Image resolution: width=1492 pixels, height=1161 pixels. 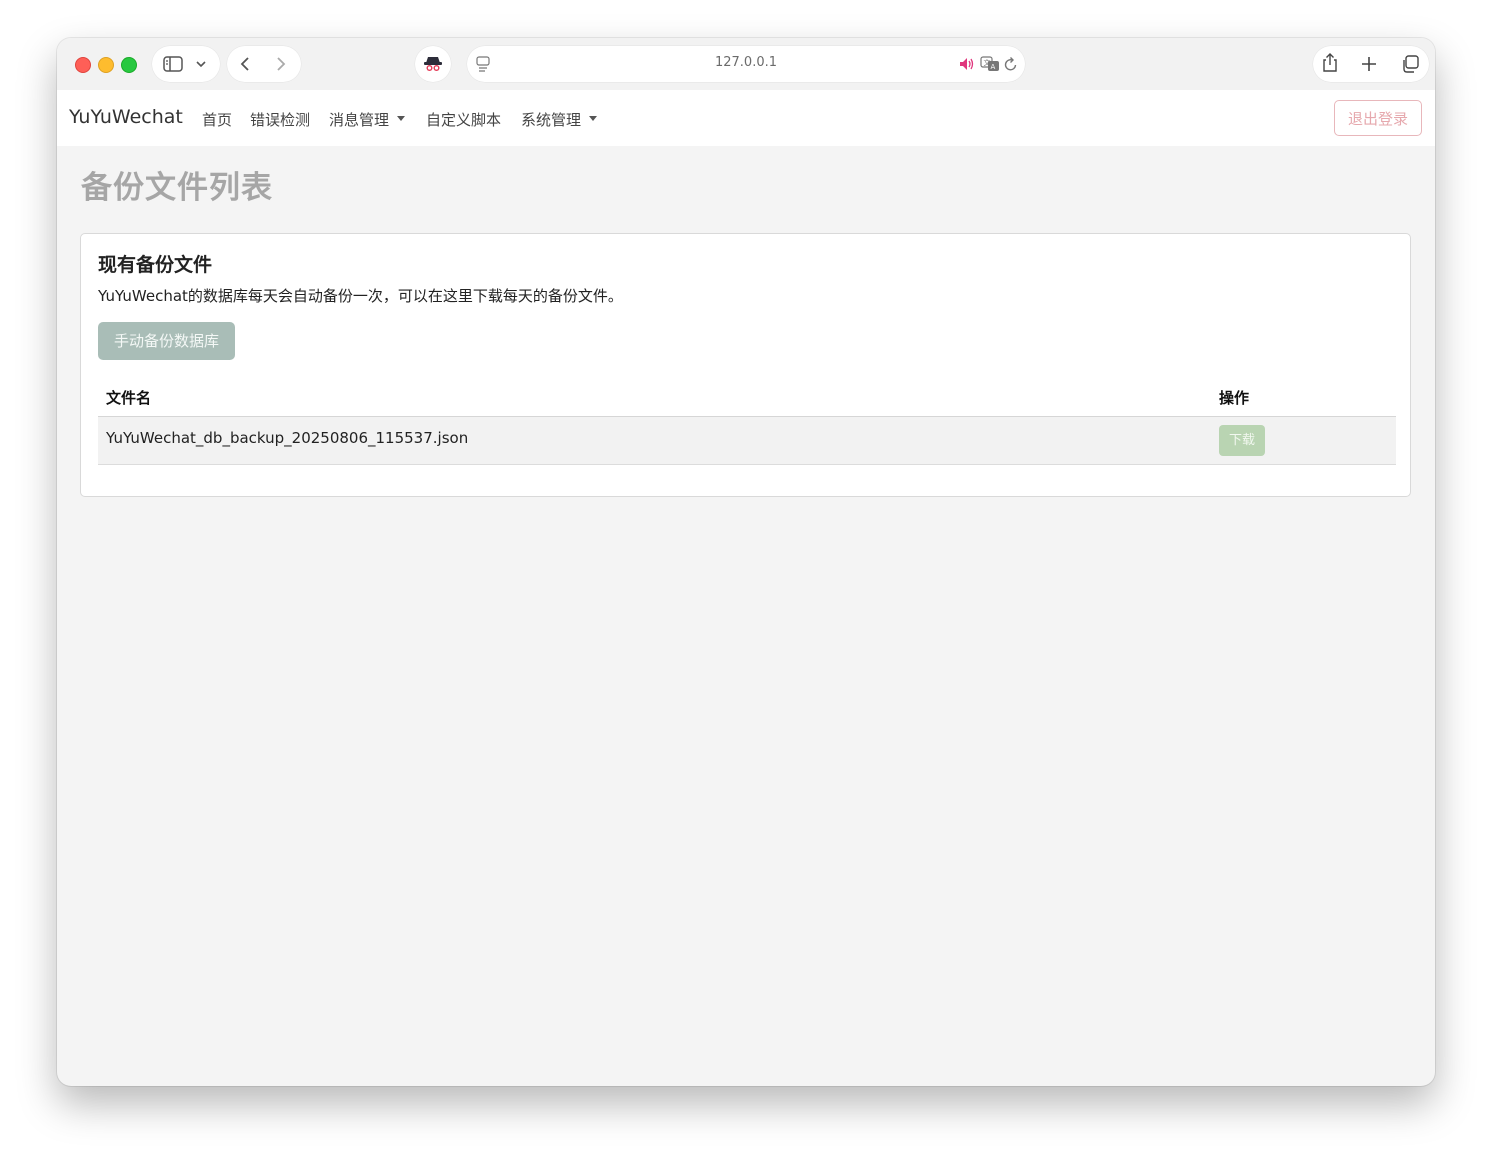 What do you see at coordinates (106, 65) in the screenshot?
I see `minimize-window-button` at bounding box center [106, 65].